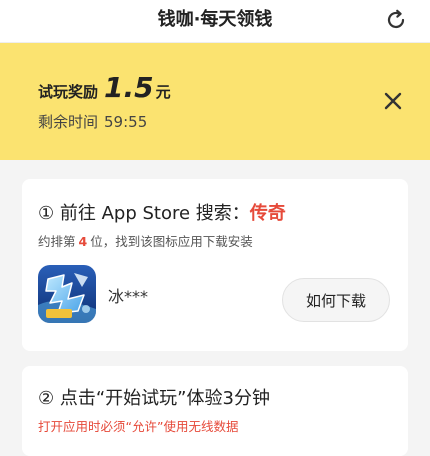 The image size is (430, 456). What do you see at coordinates (126, 122) in the screenshot?
I see `countdown-value: 59:55` at bounding box center [126, 122].